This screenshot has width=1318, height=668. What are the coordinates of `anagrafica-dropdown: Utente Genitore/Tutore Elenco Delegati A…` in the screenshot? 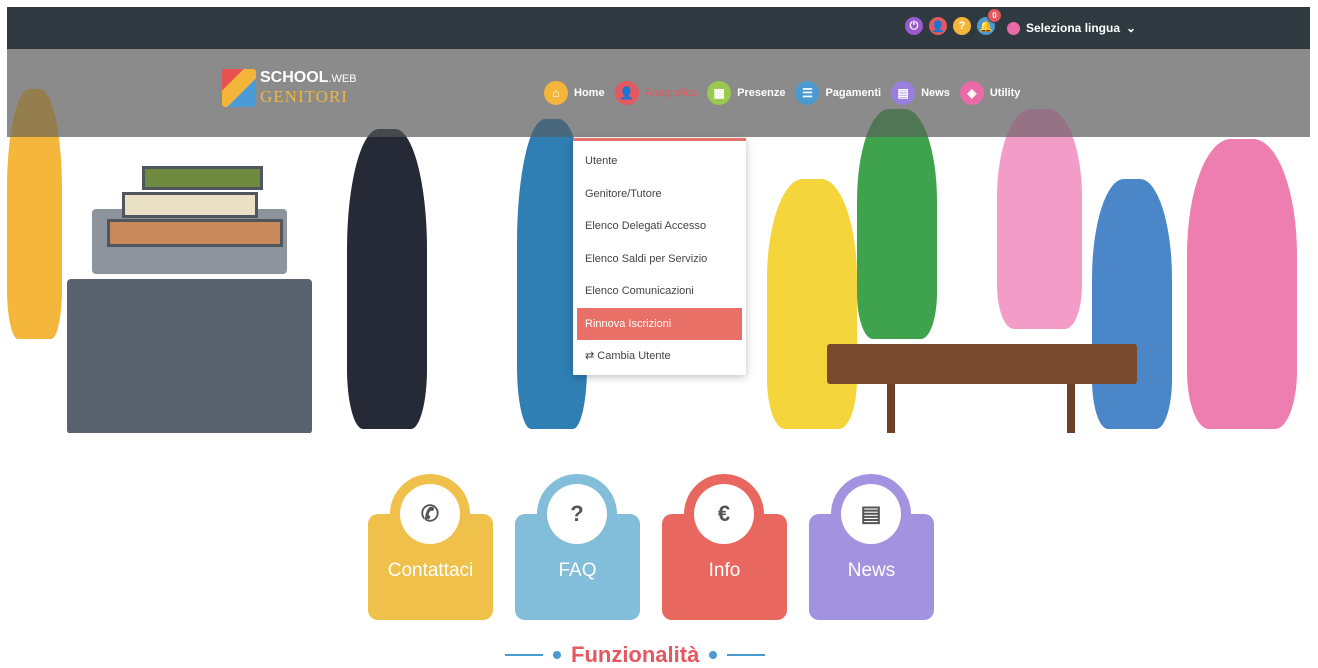 It's located at (659, 256).